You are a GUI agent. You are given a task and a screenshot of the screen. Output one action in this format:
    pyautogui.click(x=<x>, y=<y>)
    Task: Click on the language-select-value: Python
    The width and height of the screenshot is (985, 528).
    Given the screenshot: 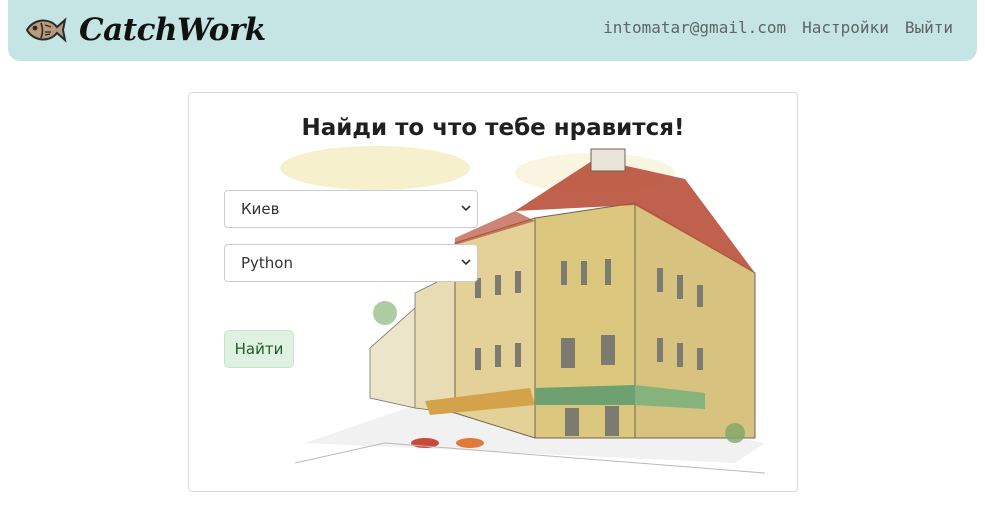 What is the action you would take?
    pyautogui.click(x=267, y=263)
    